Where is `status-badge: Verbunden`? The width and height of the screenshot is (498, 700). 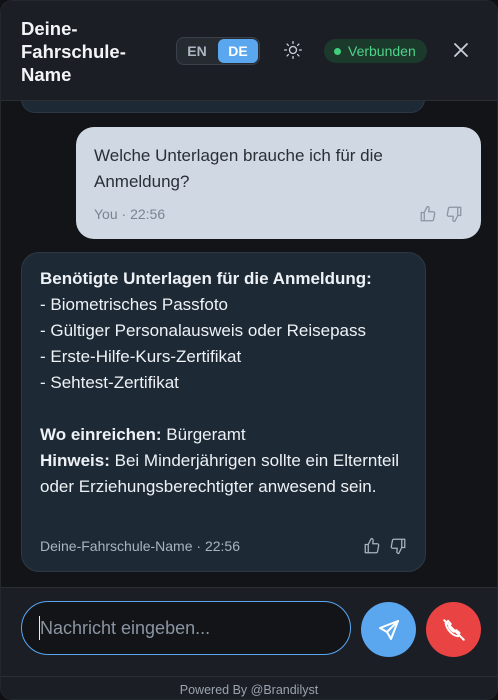 status-badge: Verbunden is located at coordinates (375, 51).